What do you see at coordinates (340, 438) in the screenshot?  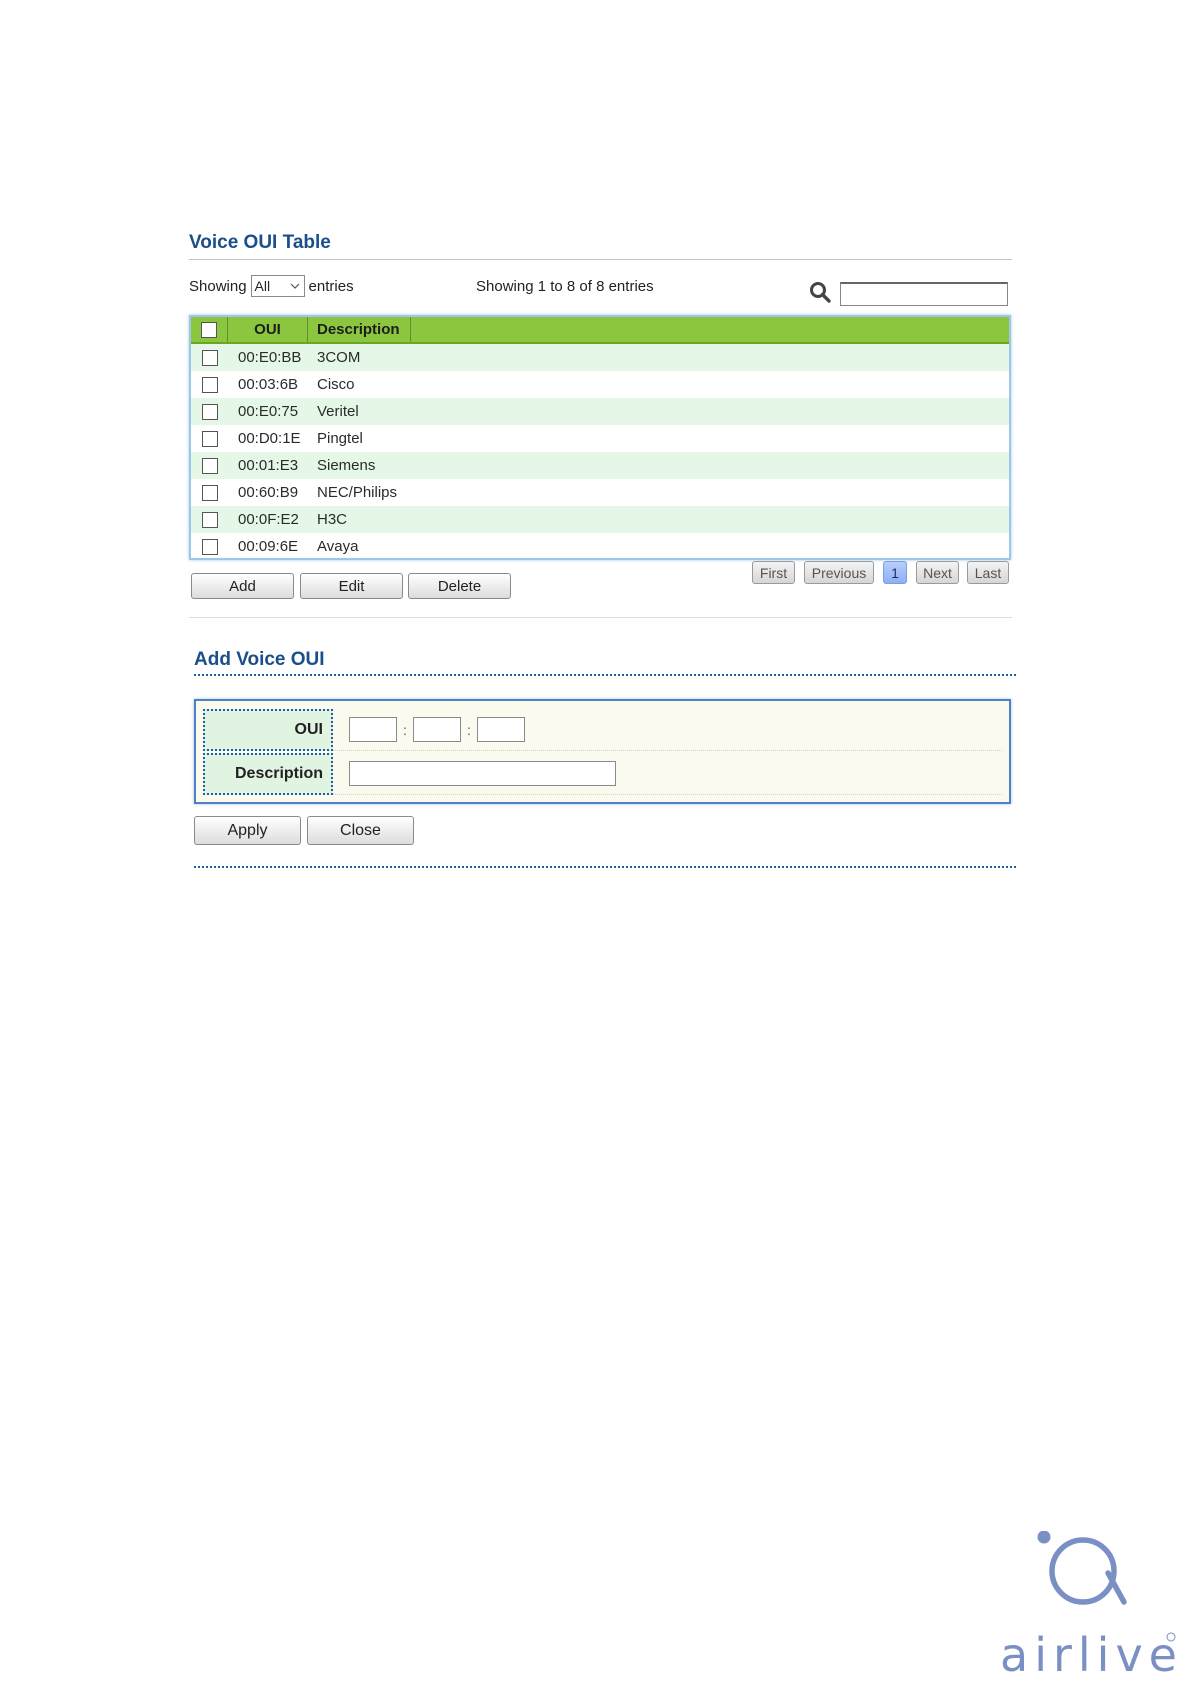 I see `description-cell: Pingtel` at bounding box center [340, 438].